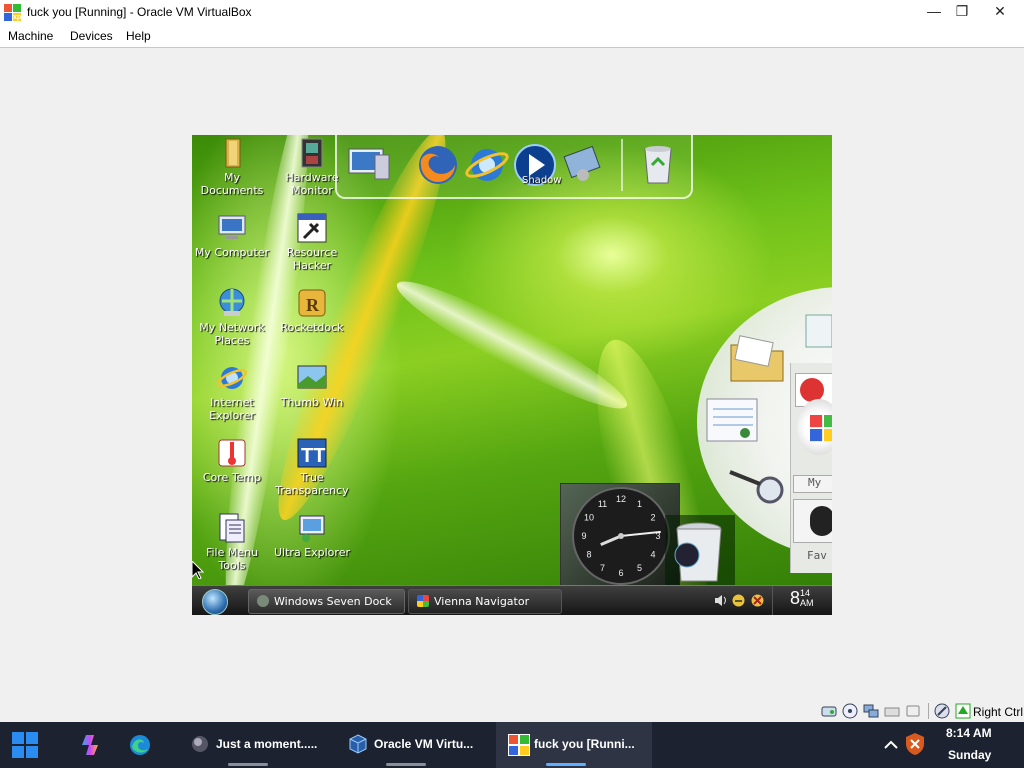 The image size is (1024, 768). What do you see at coordinates (312, 385) in the screenshot?
I see `desktop-icon-thumb-win: Thumb Win` at bounding box center [312, 385].